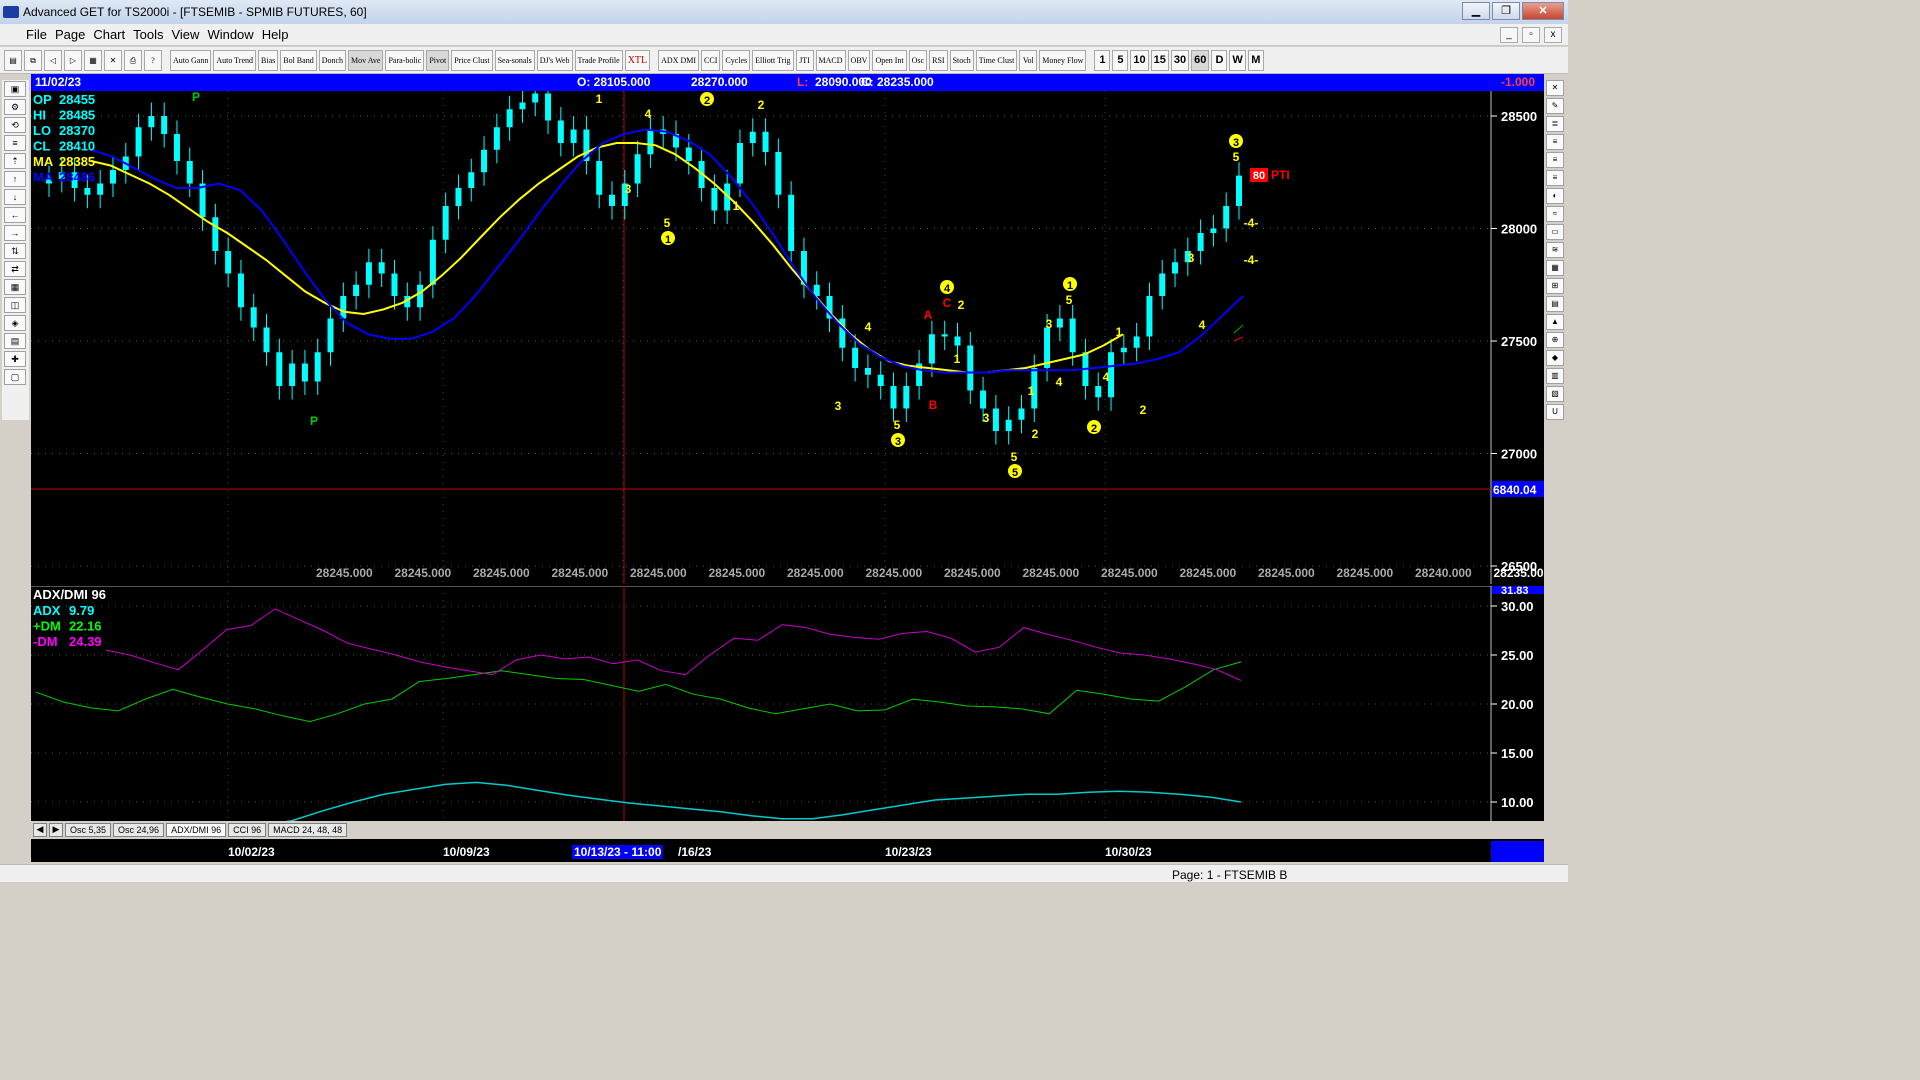 The width and height of the screenshot is (1920, 1080). What do you see at coordinates (196, 830) in the screenshot?
I see `indicator-tab: ADX/DMI 96` at bounding box center [196, 830].